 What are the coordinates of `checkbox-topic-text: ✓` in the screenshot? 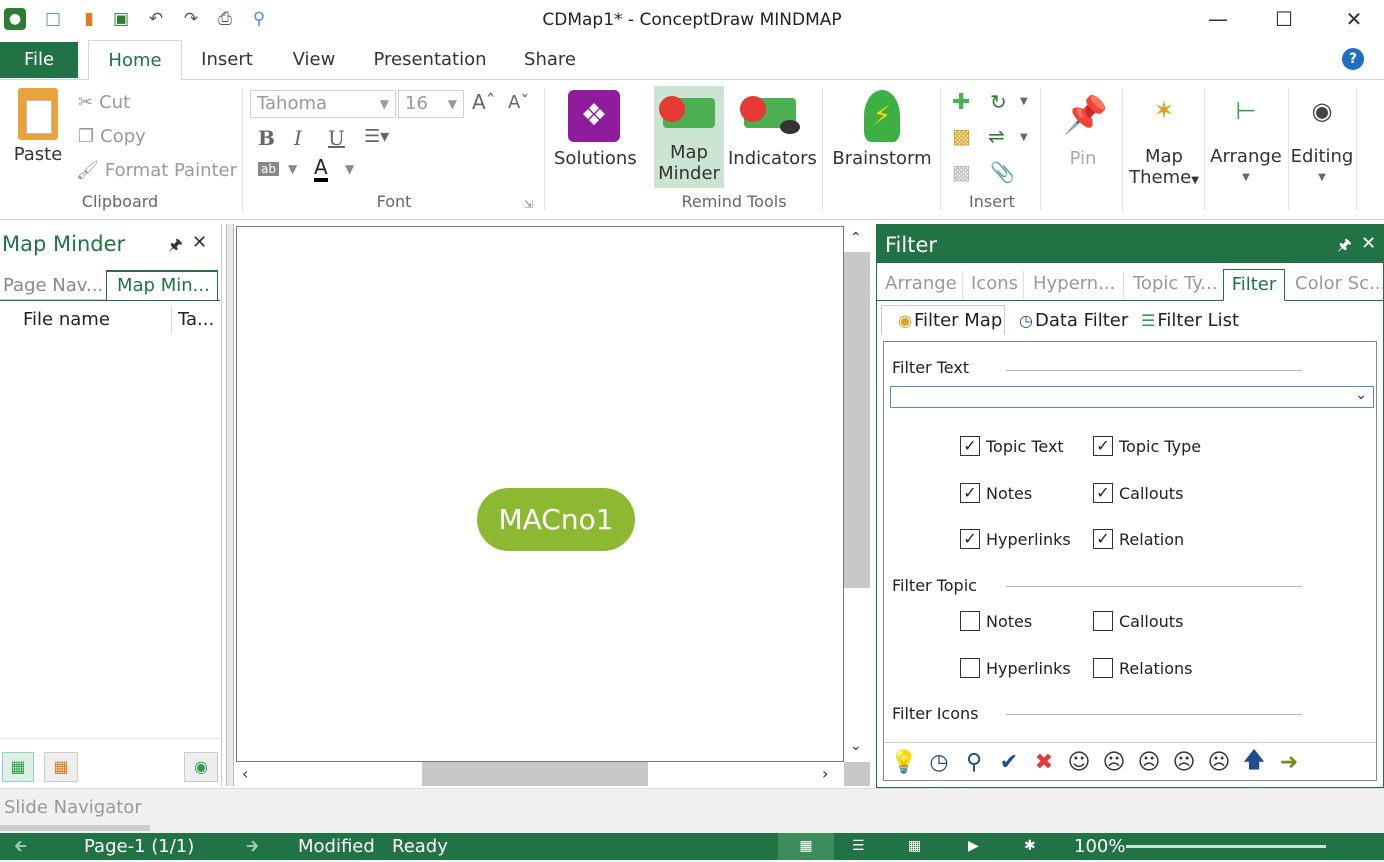 It's located at (970, 446).